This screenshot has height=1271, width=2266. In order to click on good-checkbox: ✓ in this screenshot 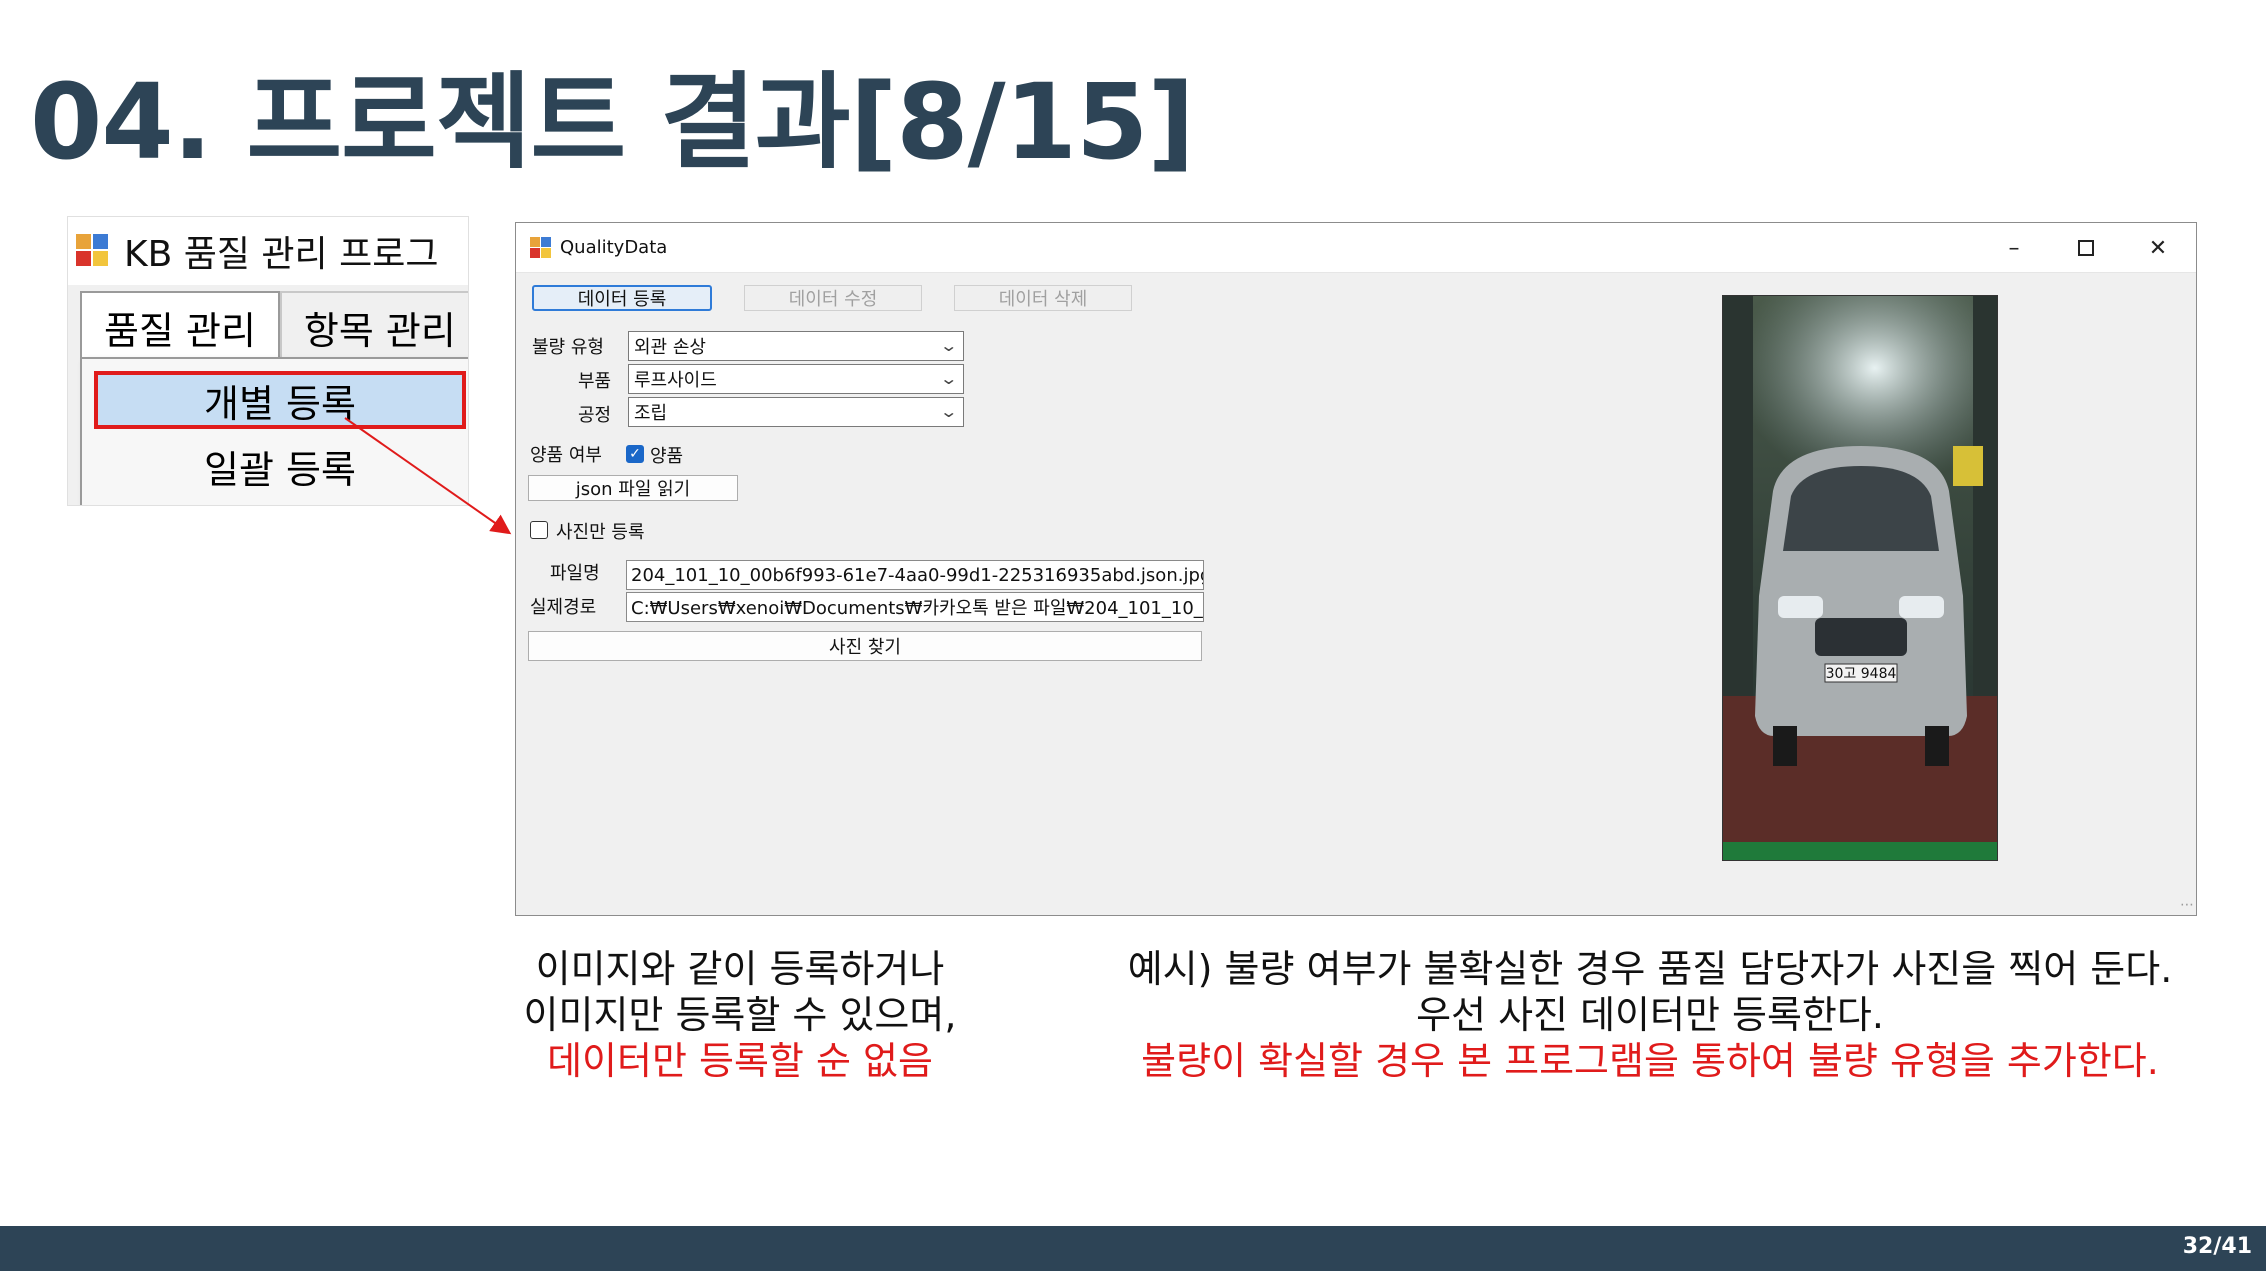, I will do `click(635, 454)`.